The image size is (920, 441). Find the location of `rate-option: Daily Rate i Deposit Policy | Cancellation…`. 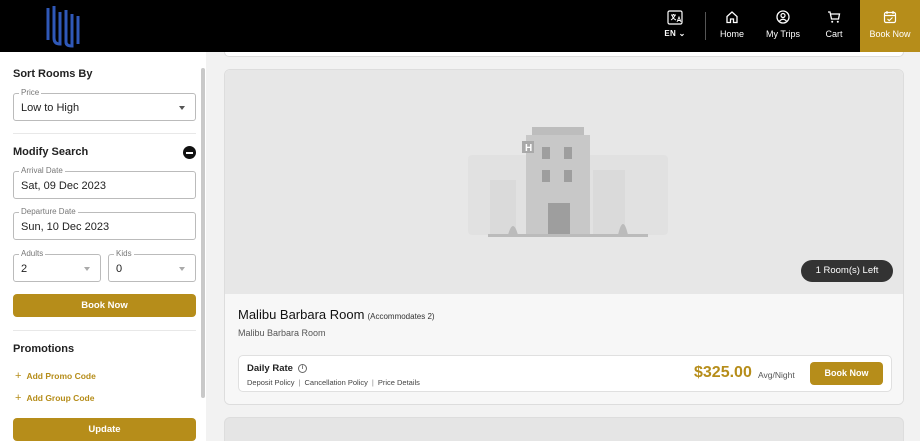

rate-option: Daily Rate i Deposit Policy | Cancellation… is located at coordinates (565, 373).